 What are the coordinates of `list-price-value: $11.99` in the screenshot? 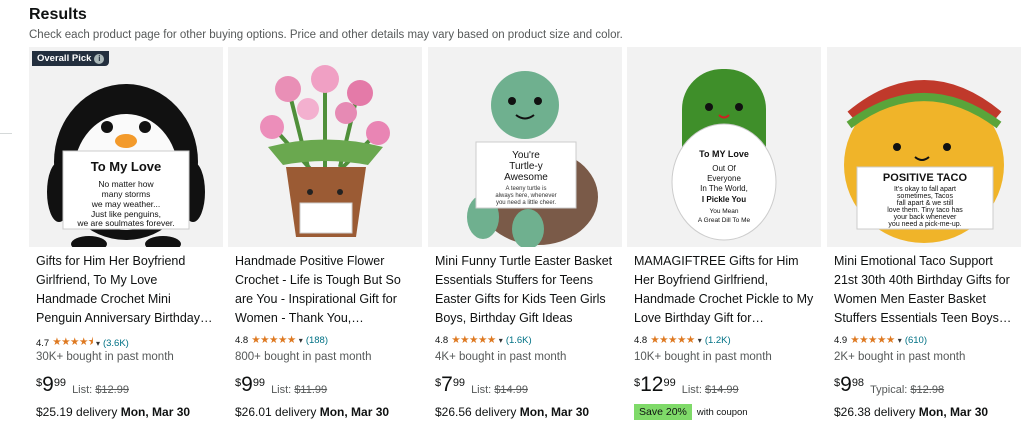 It's located at (311, 390).